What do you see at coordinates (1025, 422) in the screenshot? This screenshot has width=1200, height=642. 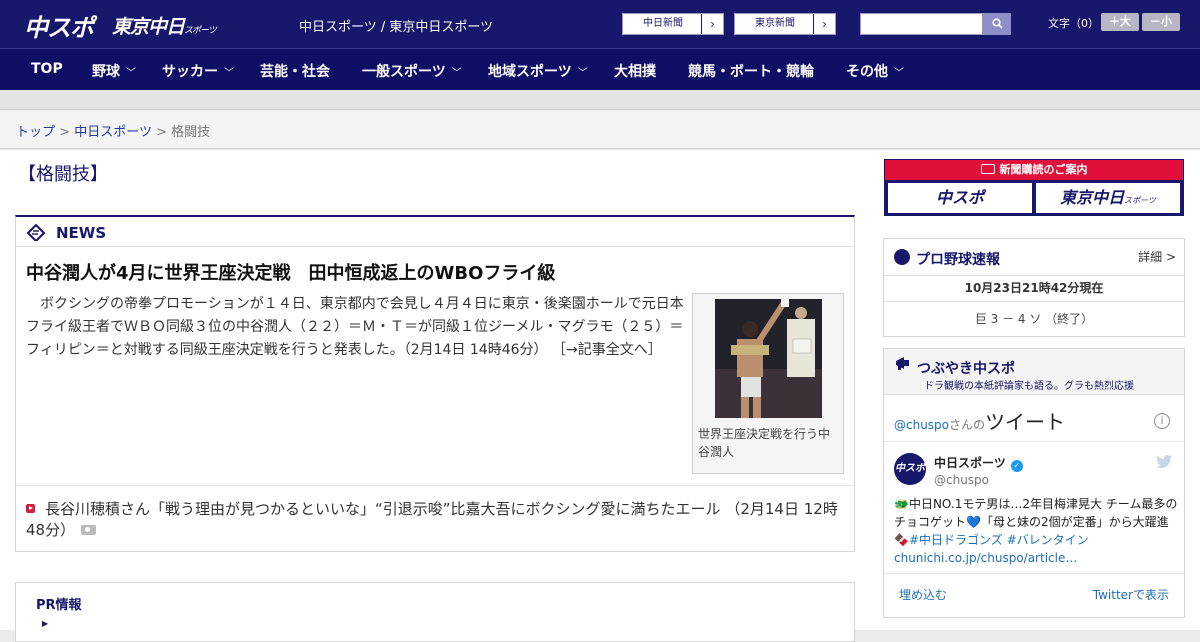 I see `tweets-title: ツイート` at bounding box center [1025, 422].